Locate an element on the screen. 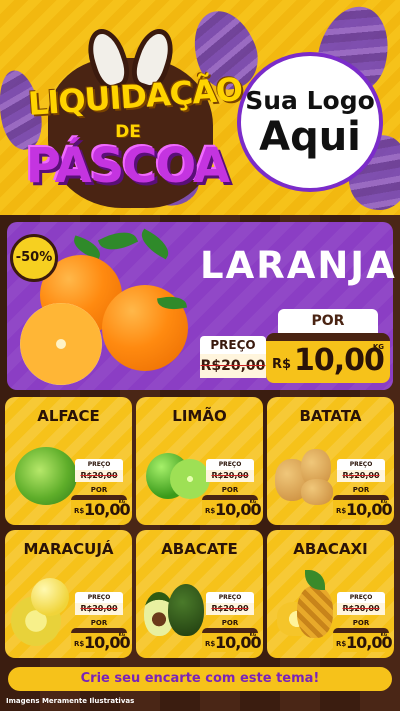 The height and width of the screenshot is (711, 400). pineapple-image is located at coordinates (315, 612).